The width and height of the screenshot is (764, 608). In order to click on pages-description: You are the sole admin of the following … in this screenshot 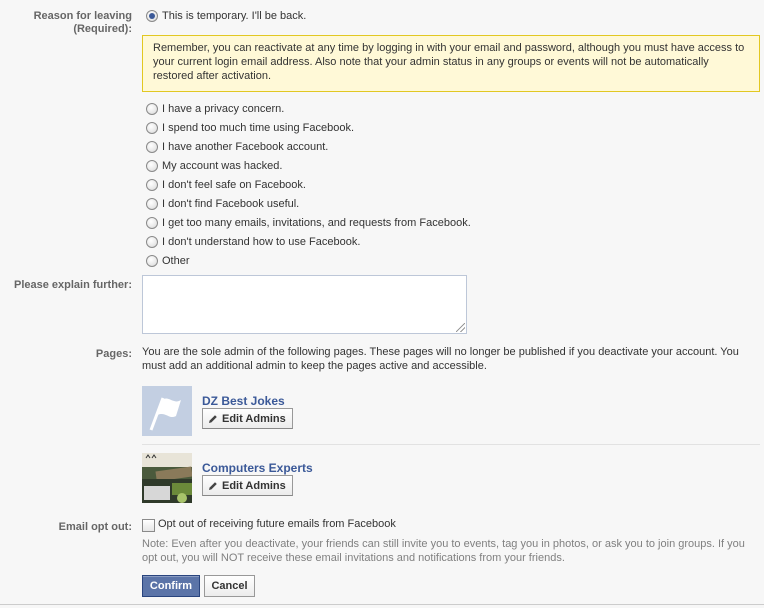, I will do `click(440, 359)`.